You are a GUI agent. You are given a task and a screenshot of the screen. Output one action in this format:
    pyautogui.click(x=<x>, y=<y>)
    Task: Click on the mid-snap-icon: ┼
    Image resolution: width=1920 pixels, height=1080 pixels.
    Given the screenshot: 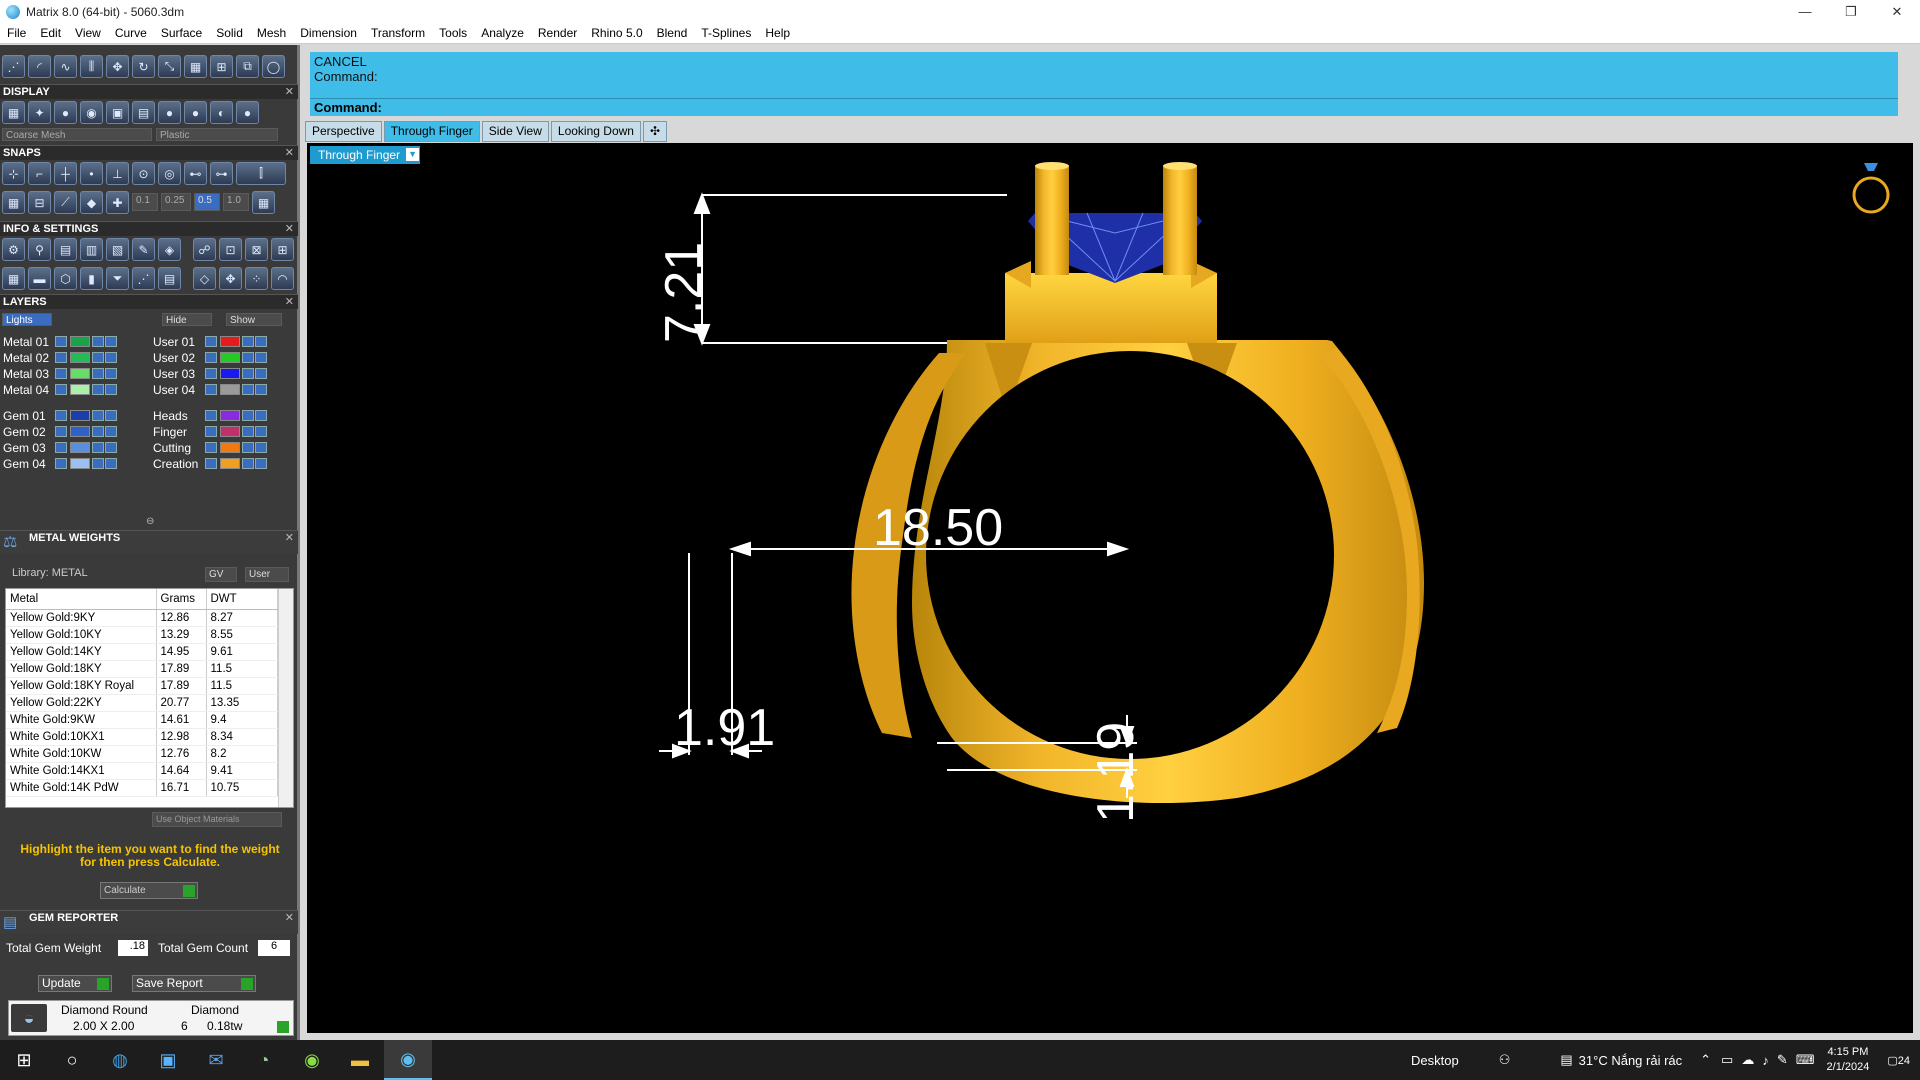 What is the action you would take?
    pyautogui.click(x=65, y=173)
    